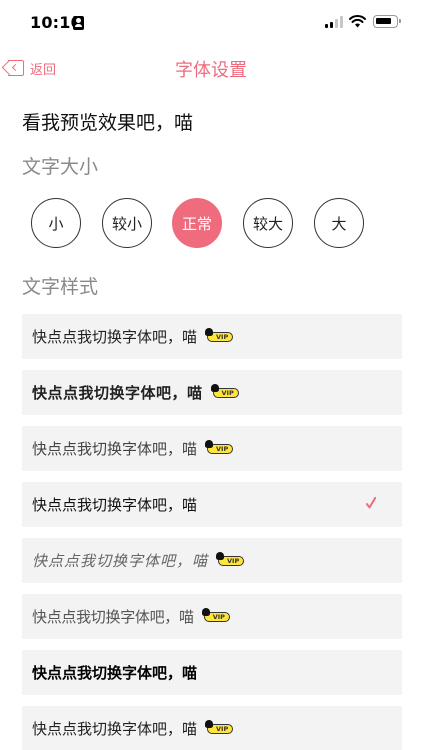 This screenshot has width=422, height=750. What do you see at coordinates (371, 503) in the screenshot?
I see `check-icon` at bounding box center [371, 503].